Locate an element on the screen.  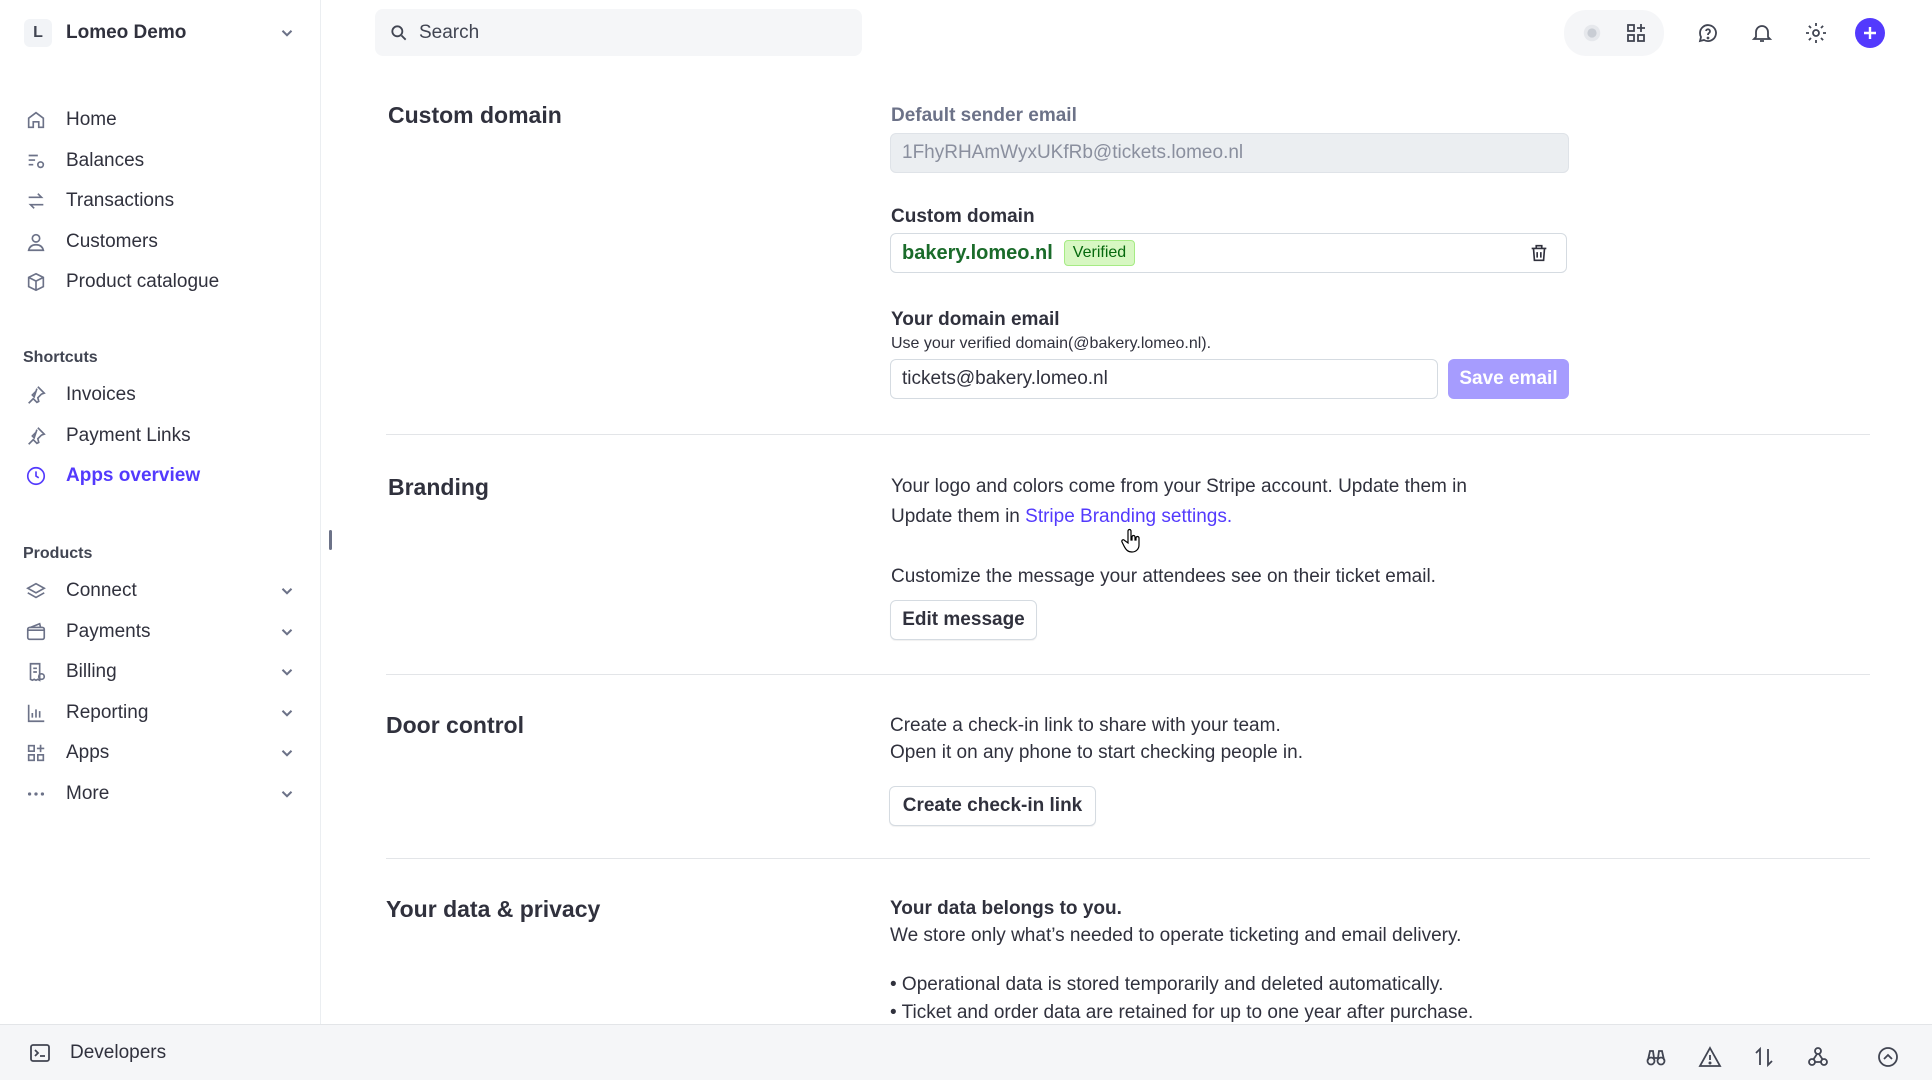
wallet-icon is located at coordinates (36, 632).